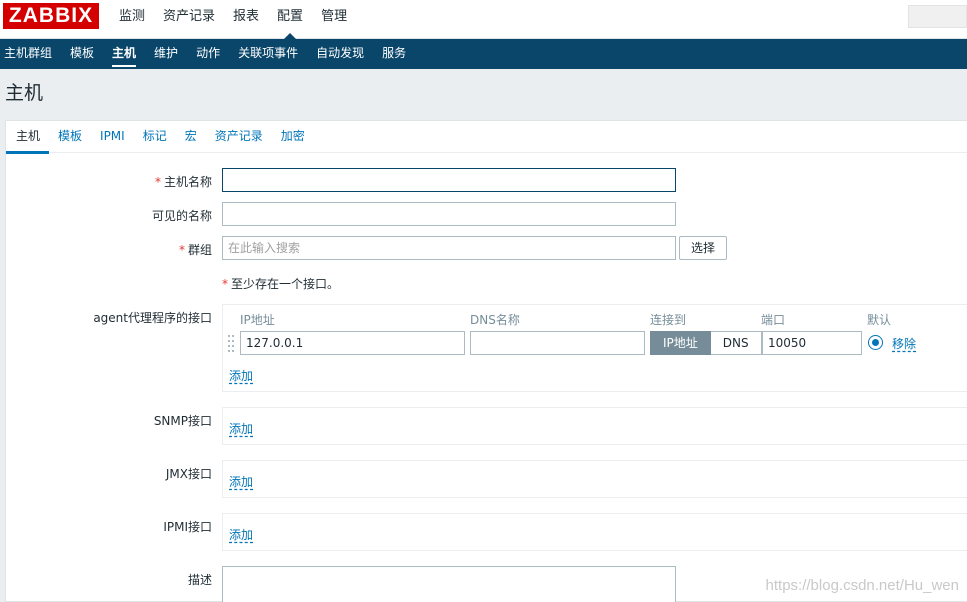 The height and width of the screenshot is (602, 967). Describe the element at coordinates (680, 343) in the screenshot. I see `connect-ip-option: IP地址` at that location.